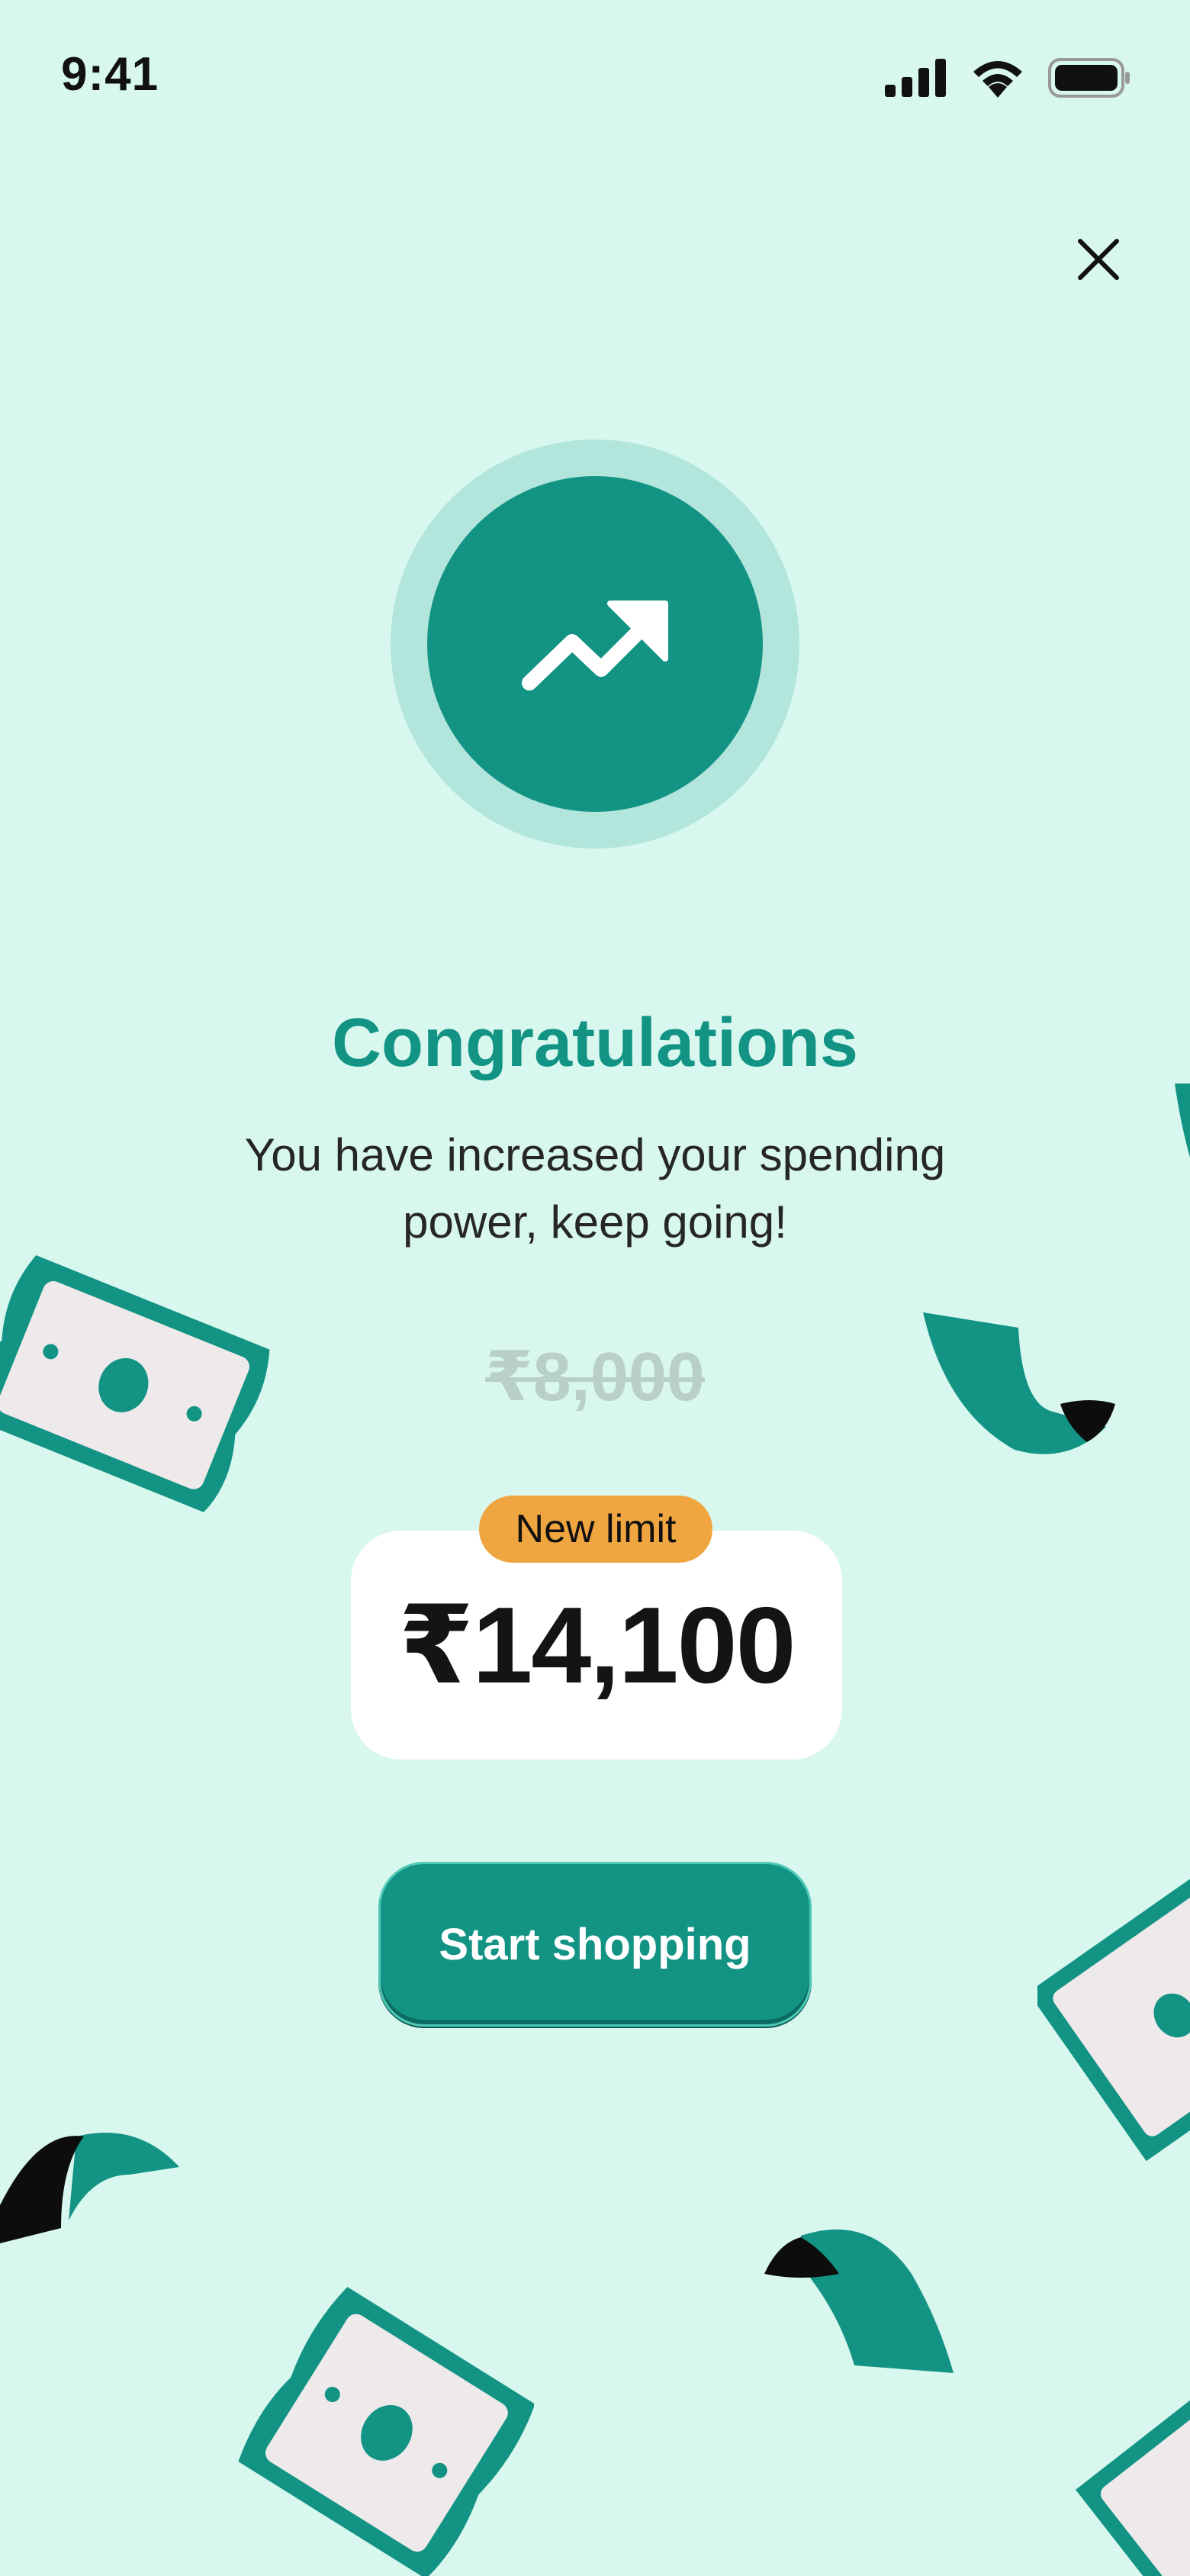 The width and height of the screenshot is (1190, 2576). Describe the element at coordinates (595, 1043) in the screenshot. I see `page-title: Congratulations` at that location.